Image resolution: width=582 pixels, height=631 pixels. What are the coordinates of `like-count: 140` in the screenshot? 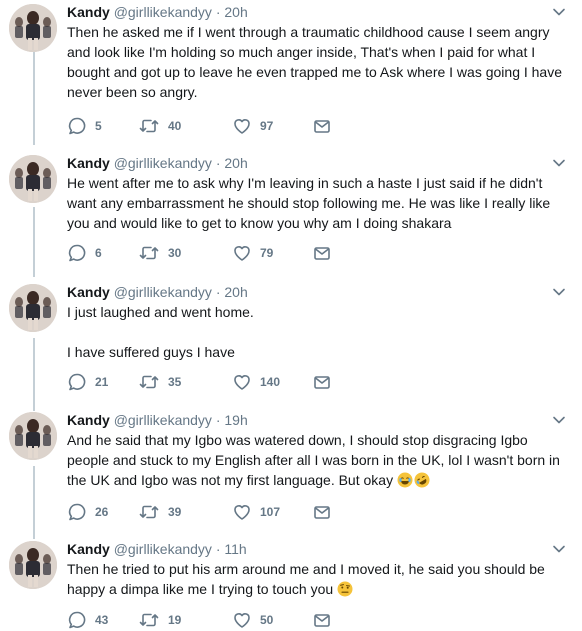 It's located at (270, 382).